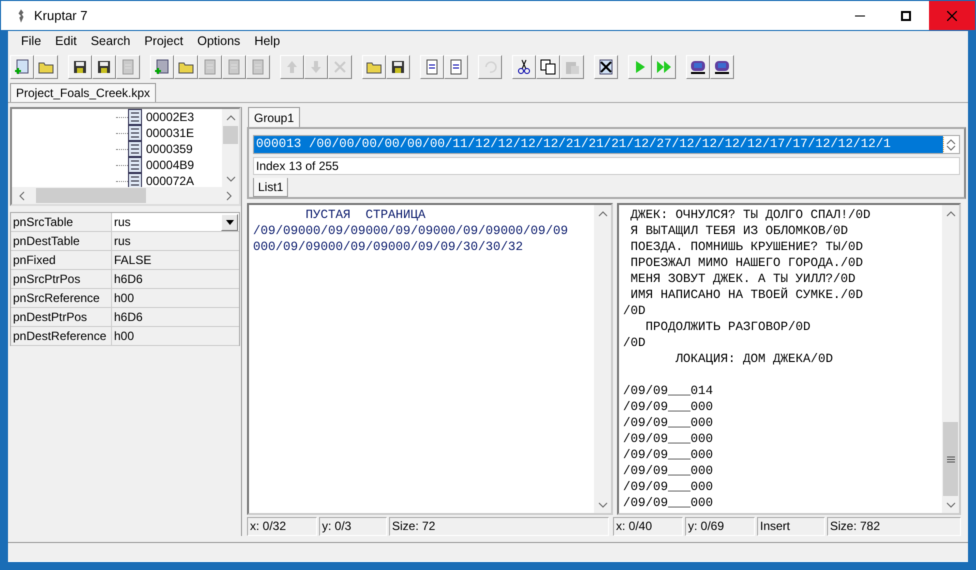 This screenshot has height=570, width=976. I want to click on new-file-icon, so click(22, 67).